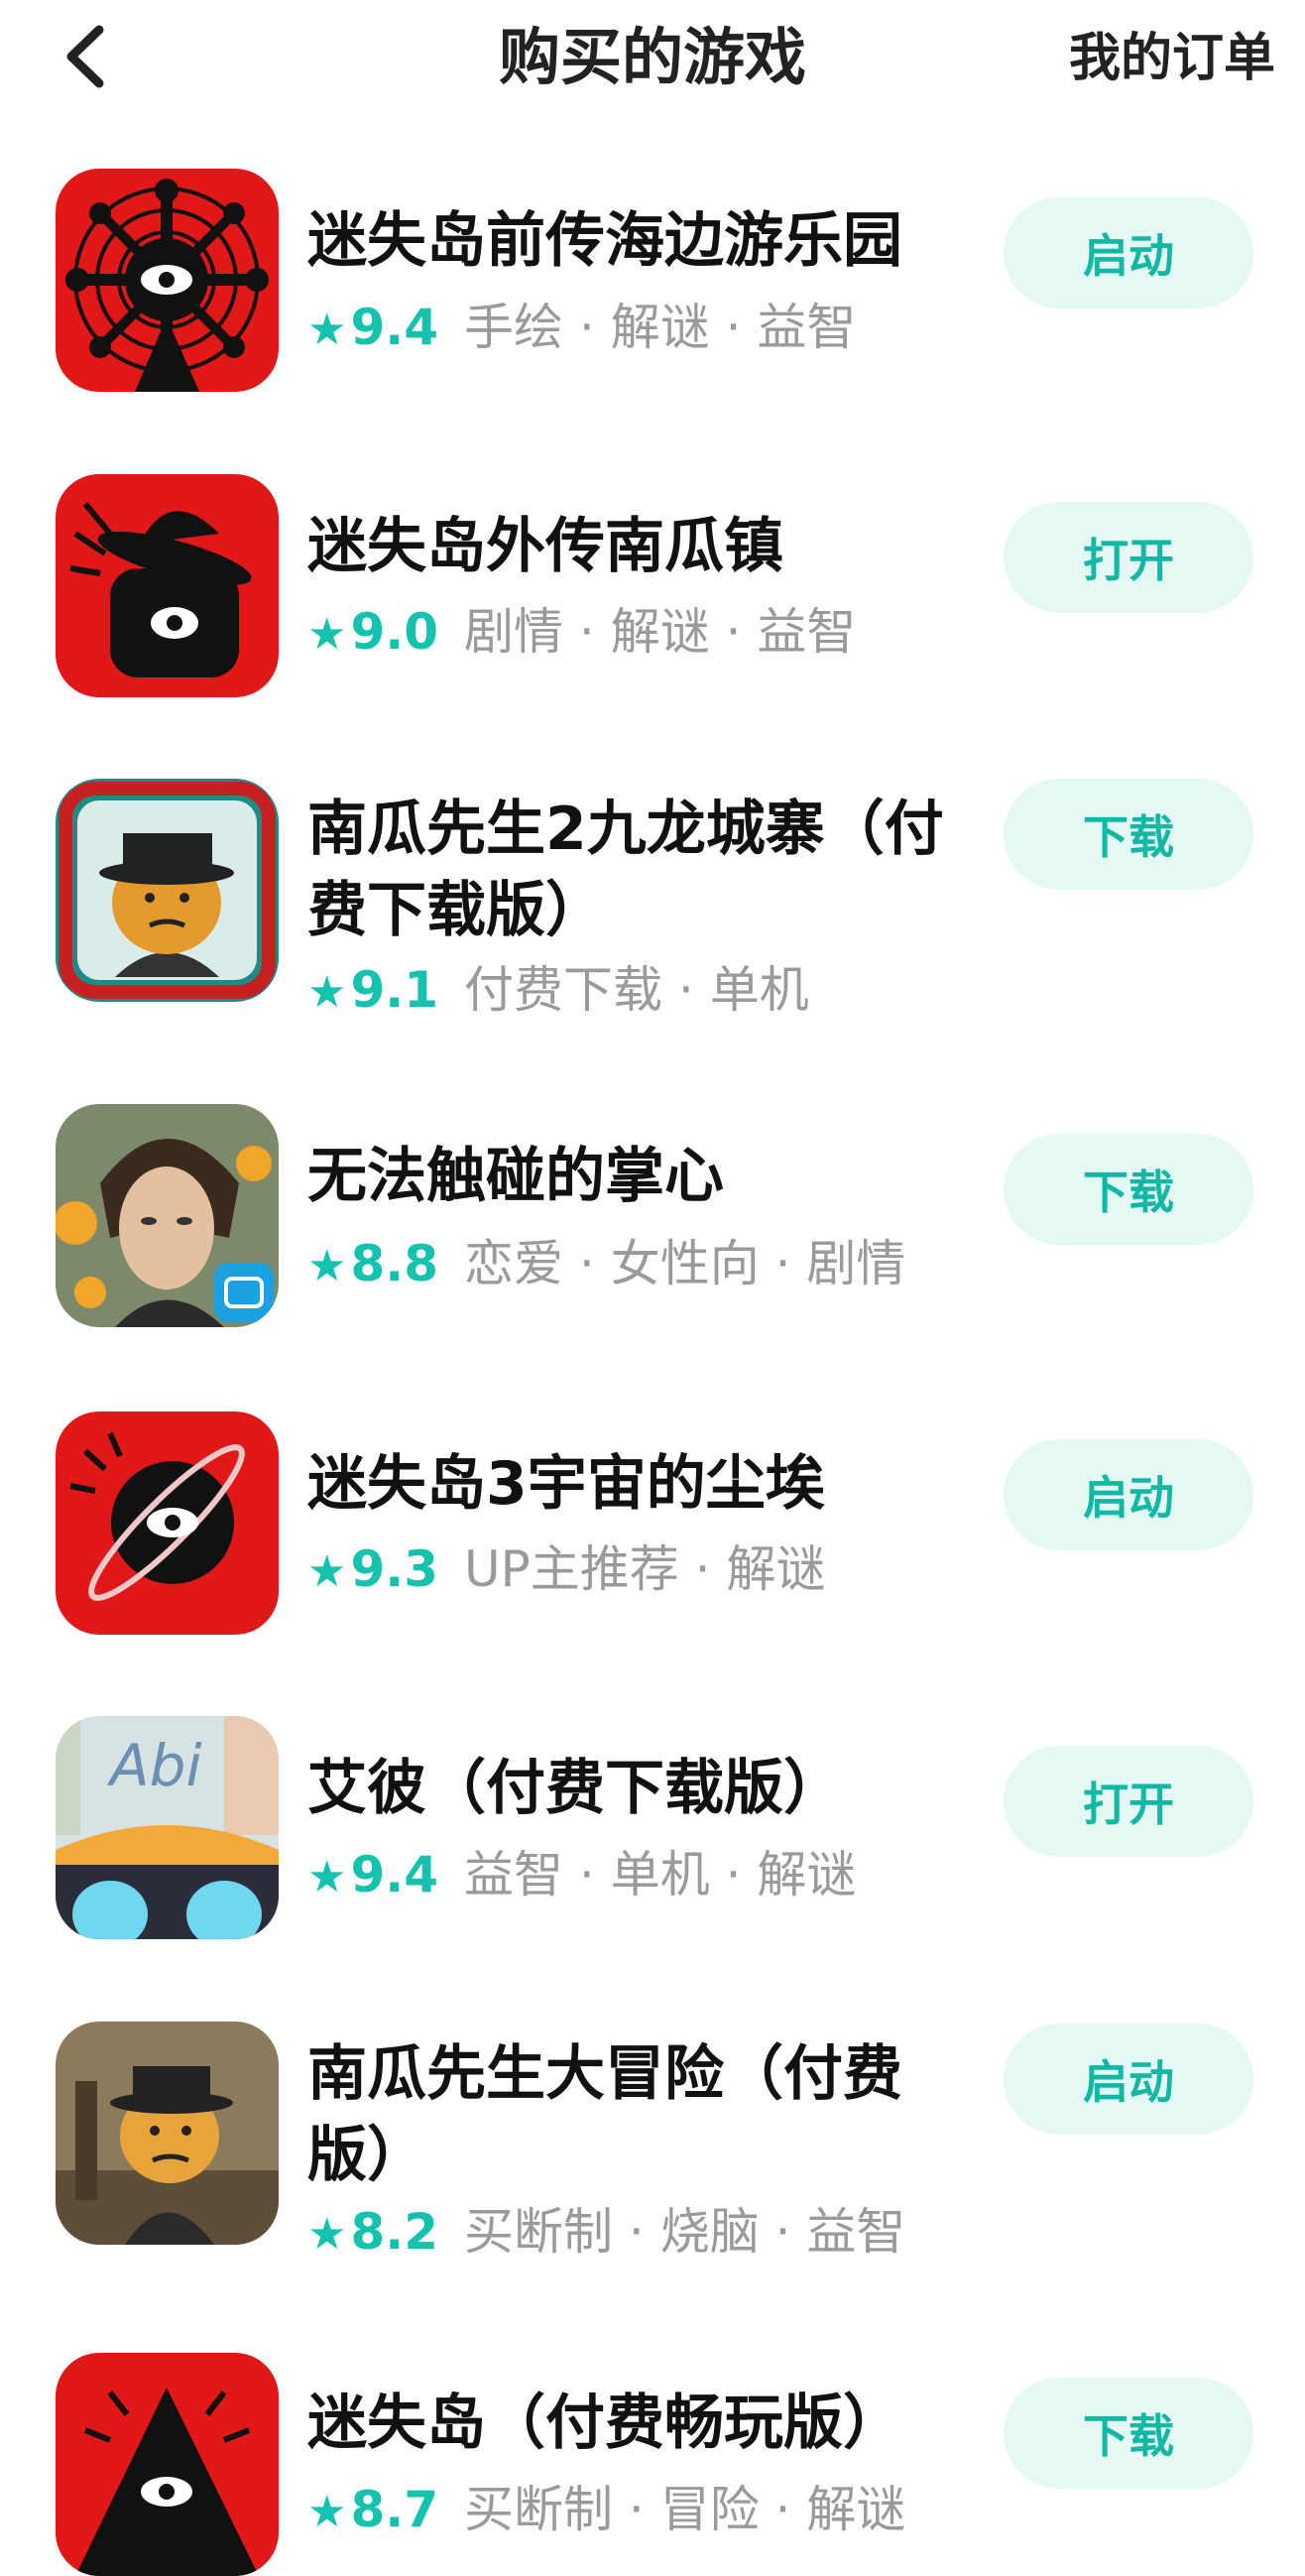 The width and height of the screenshot is (1305, 2576). I want to click on lost-island-icon, so click(167, 2464).